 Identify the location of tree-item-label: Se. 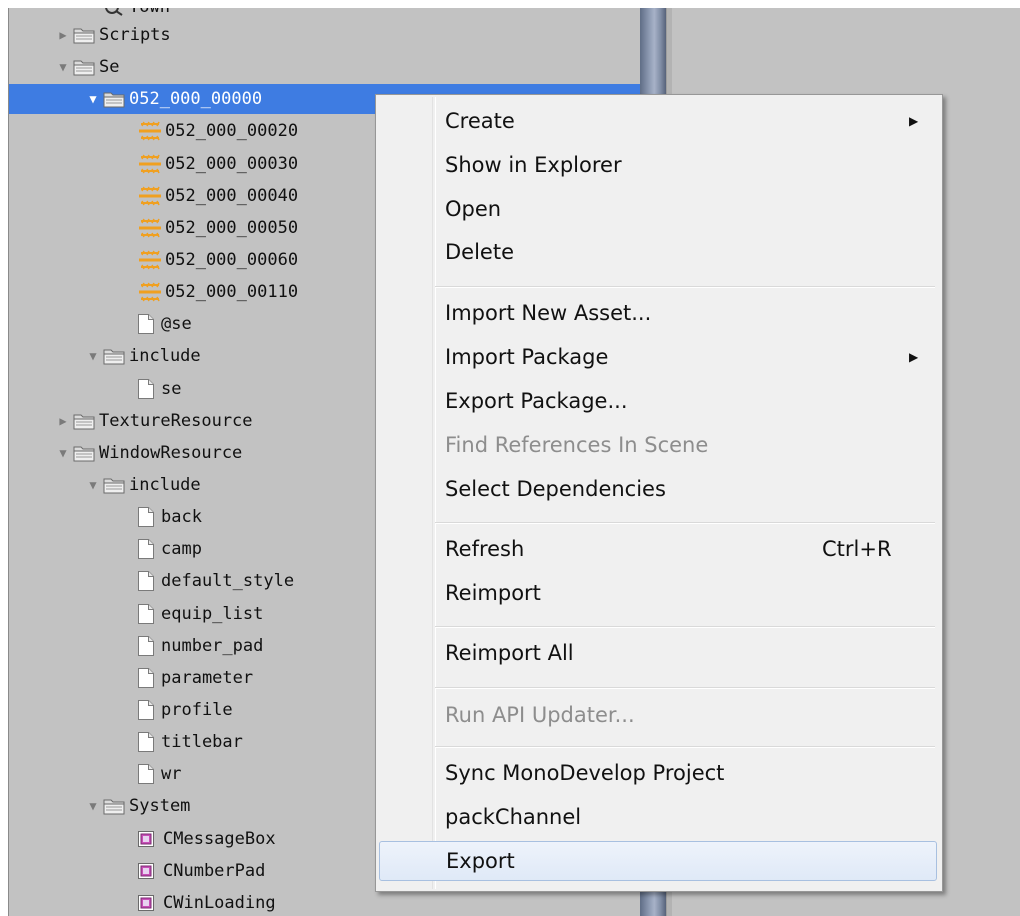
(109, 67).